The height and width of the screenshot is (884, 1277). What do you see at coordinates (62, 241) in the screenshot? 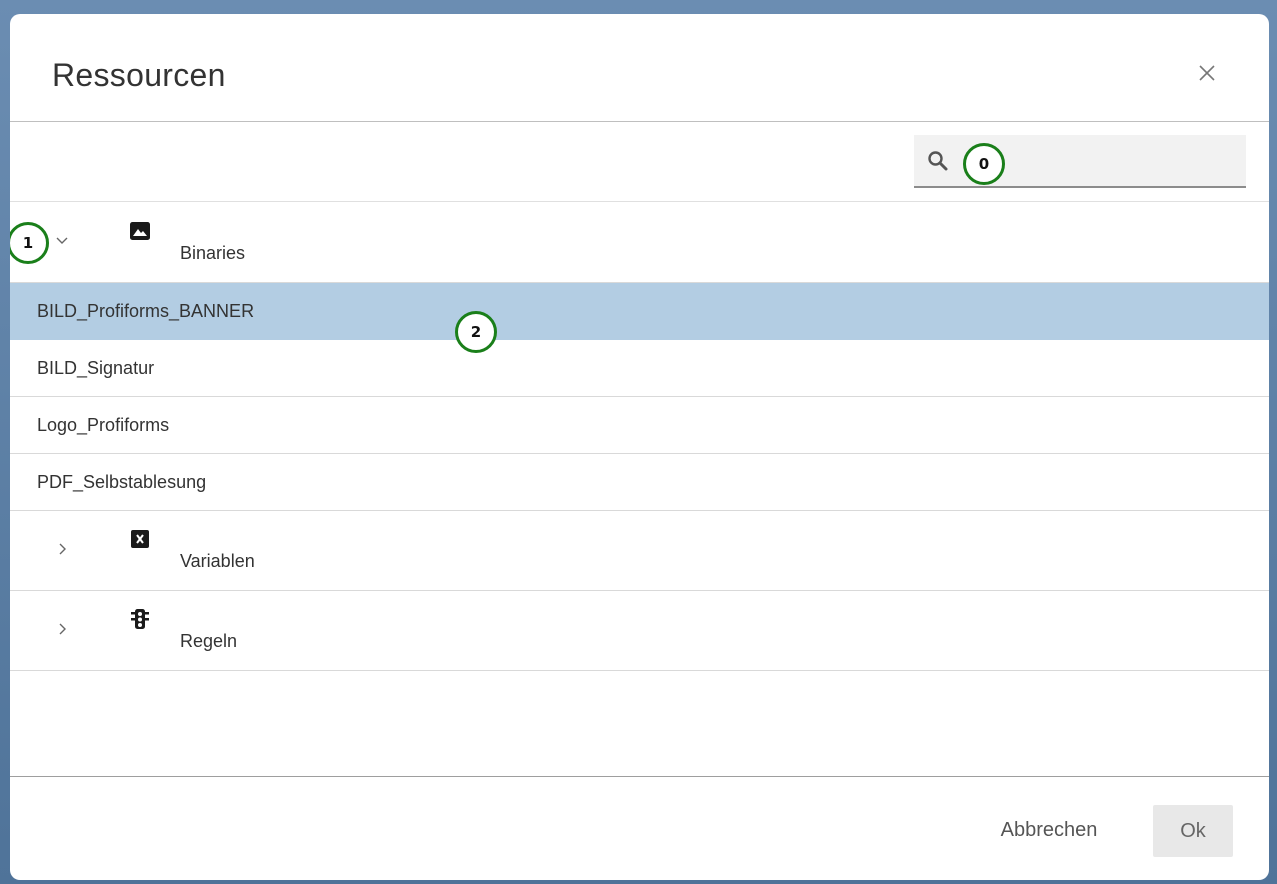
I see `chevron-down-icon` at bounding box center [62, 241].